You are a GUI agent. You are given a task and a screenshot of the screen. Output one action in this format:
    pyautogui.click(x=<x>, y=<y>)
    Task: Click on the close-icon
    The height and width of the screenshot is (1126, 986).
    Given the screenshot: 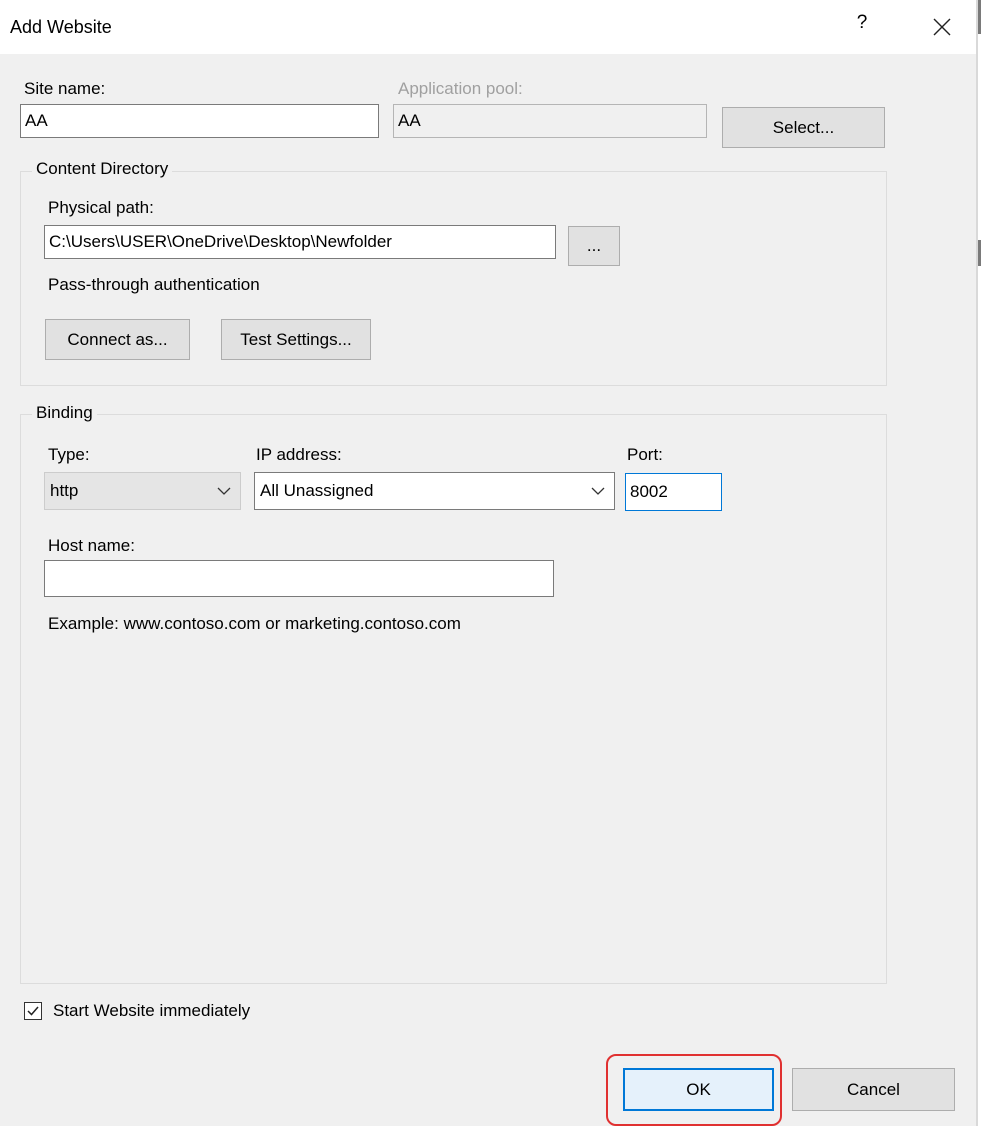 What is the action you would take?
    pyautogui.click(x=942, y=27)
    